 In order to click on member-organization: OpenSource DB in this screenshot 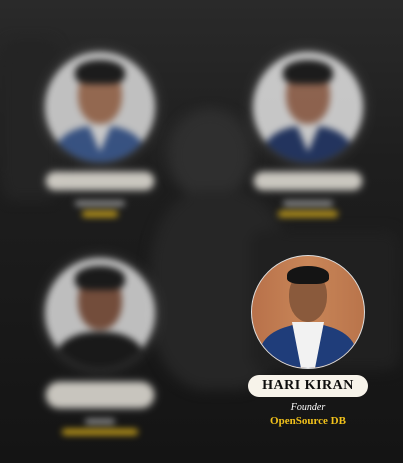, I will do `click(308, 421)`.